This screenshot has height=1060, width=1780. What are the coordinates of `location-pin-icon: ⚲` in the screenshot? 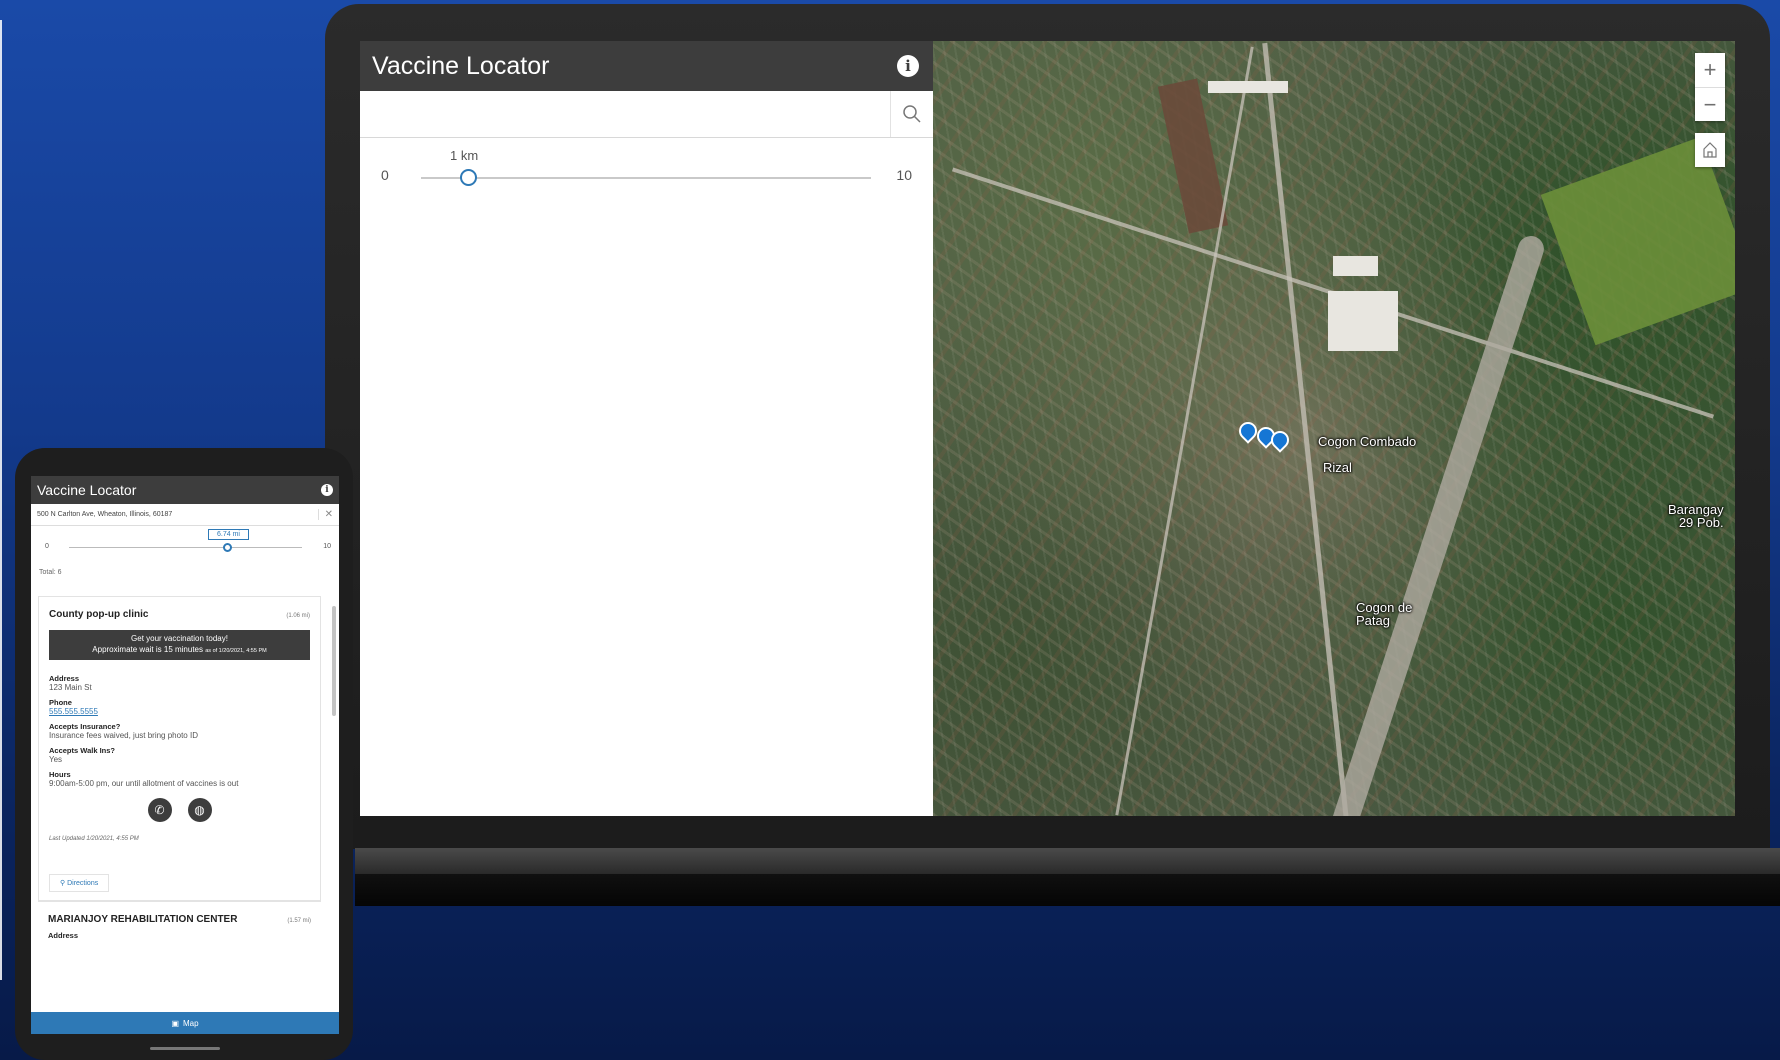 It's located at (63, 883).